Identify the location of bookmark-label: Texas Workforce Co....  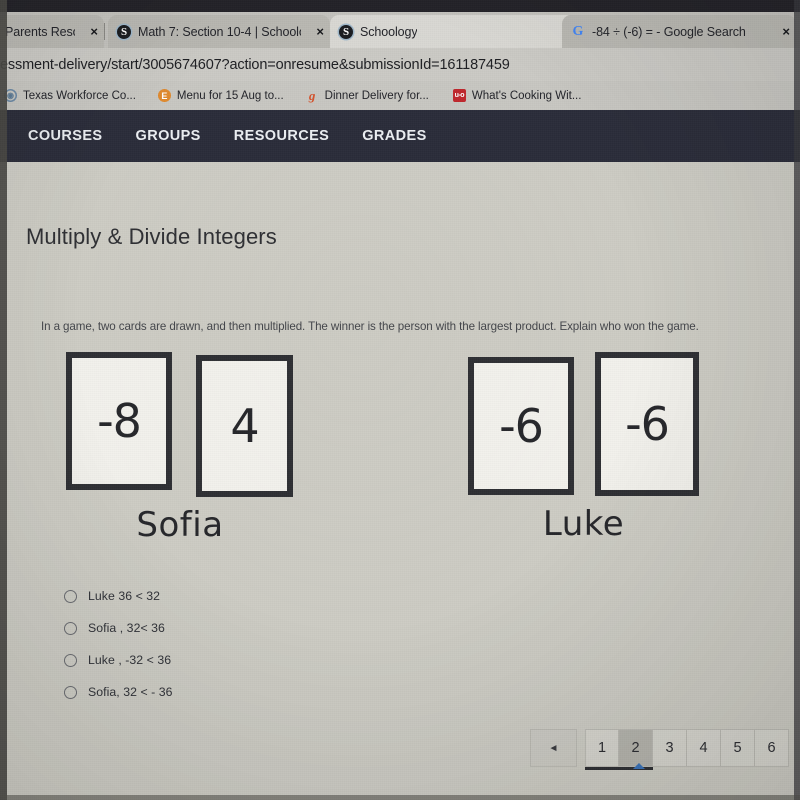
(79, 95).